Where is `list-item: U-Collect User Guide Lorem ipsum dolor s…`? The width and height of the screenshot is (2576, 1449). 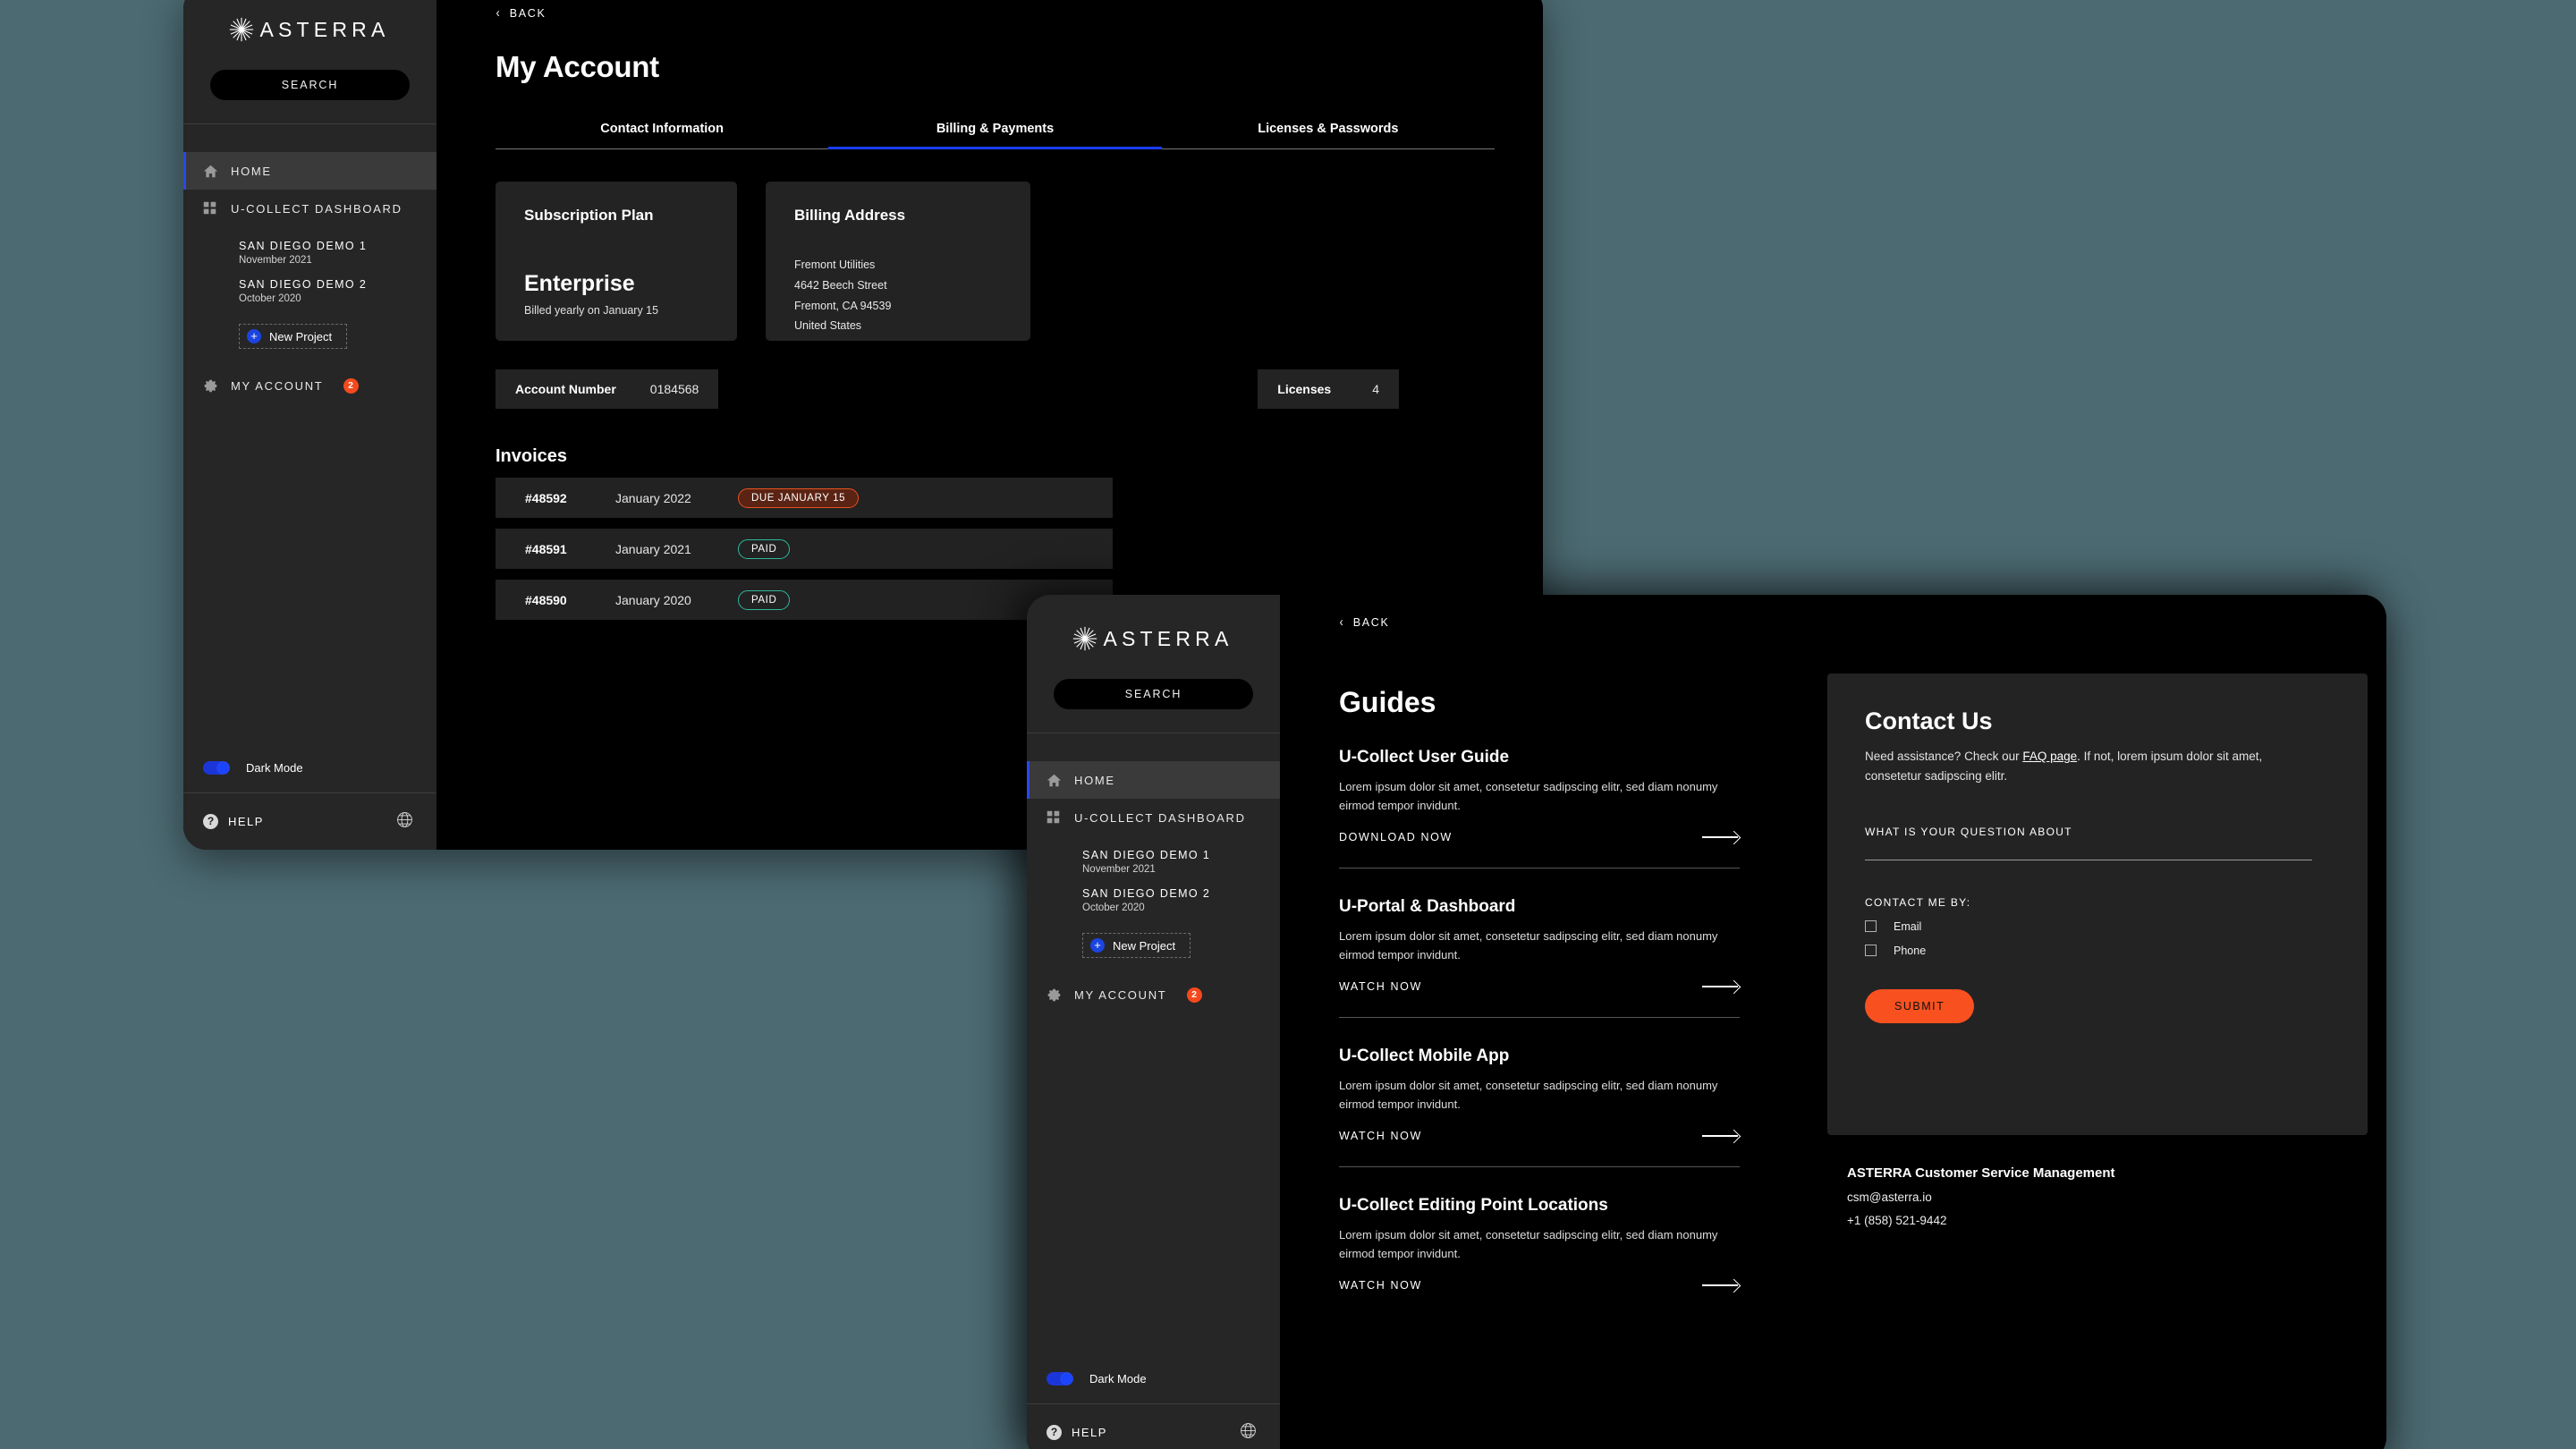 list-item: U-Collect User Guide Lorem ipsum dolor s… is located at coordinates (1539, 808).